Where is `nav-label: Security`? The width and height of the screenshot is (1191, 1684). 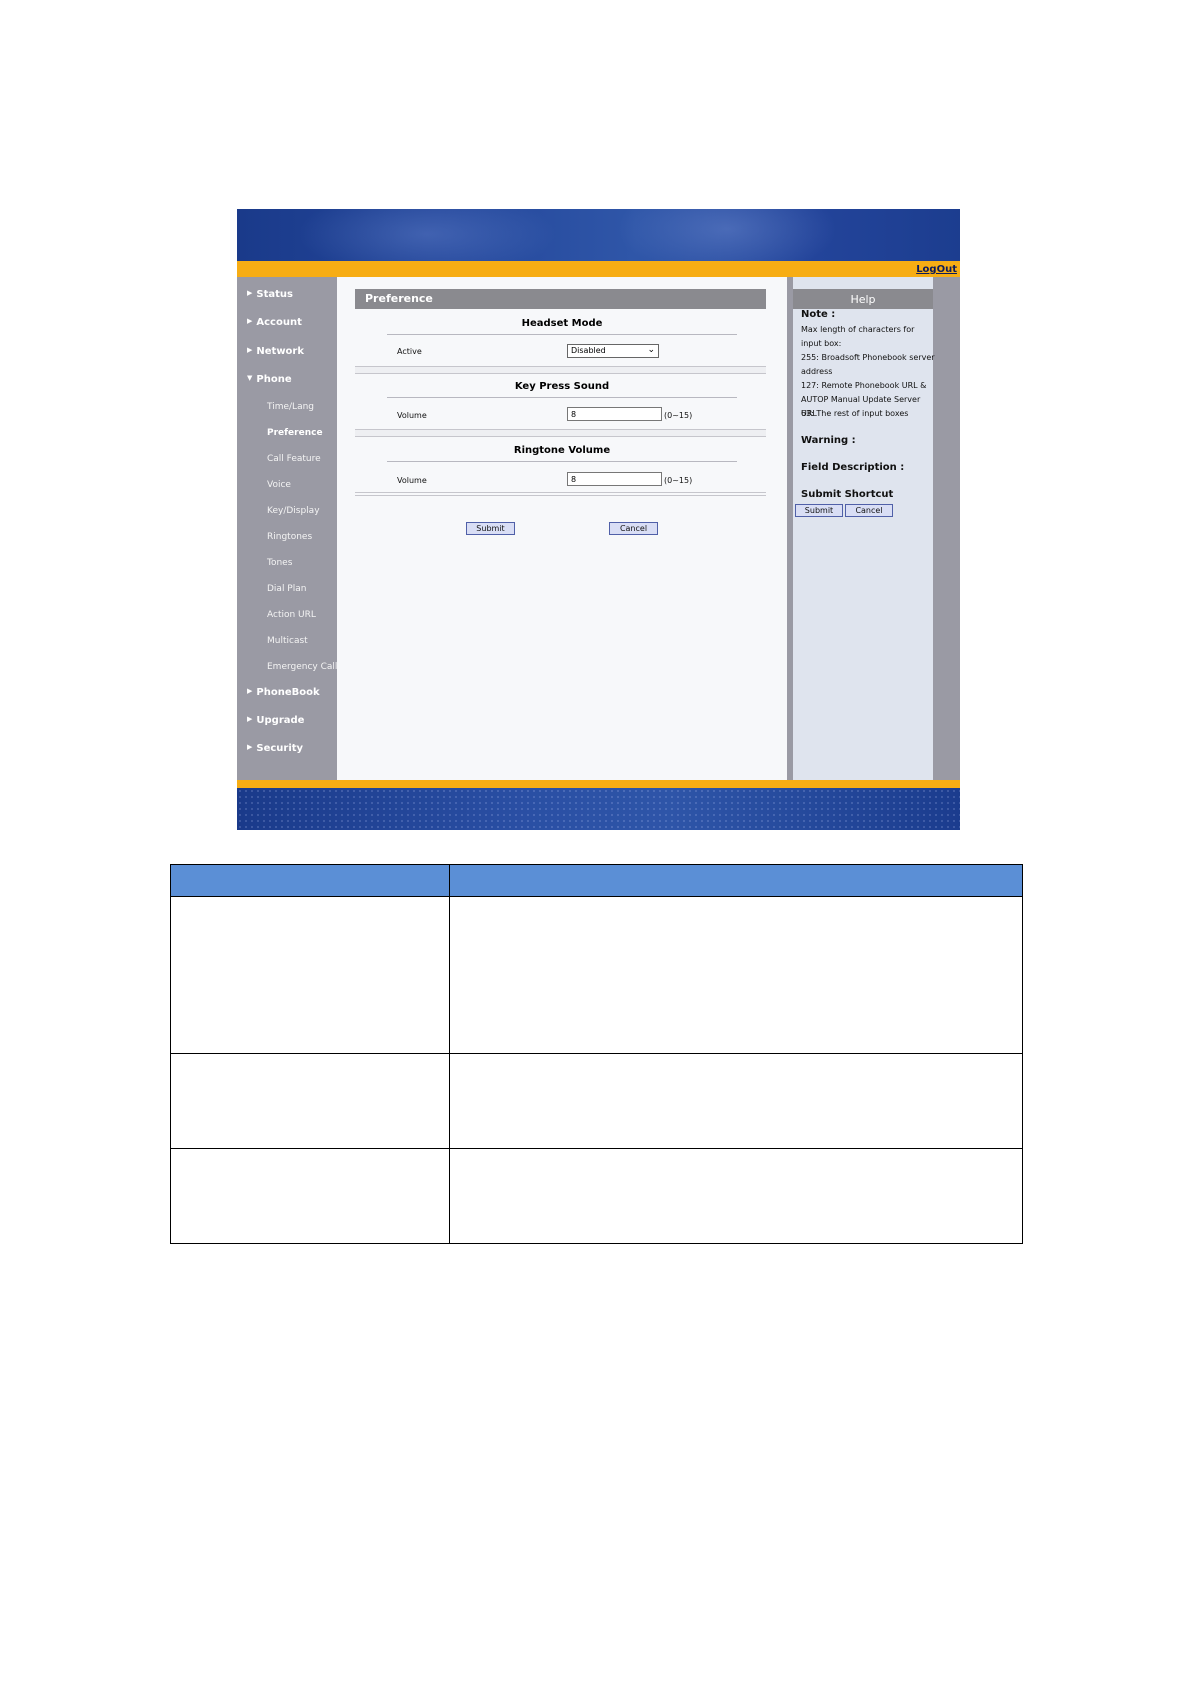
nav-label: Security is located at coordinates (280, 748).